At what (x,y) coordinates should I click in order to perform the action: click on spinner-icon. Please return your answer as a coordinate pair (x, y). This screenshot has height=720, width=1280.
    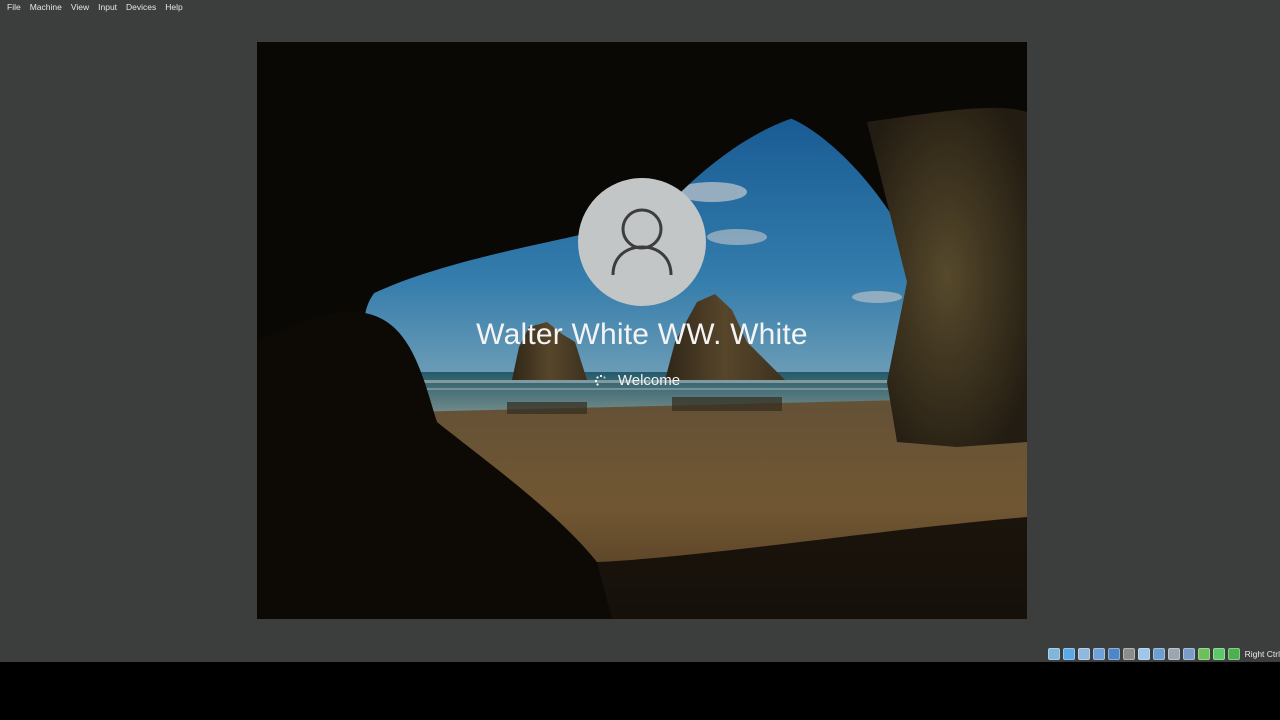
    Looking at the image, I should click on (600, 380).